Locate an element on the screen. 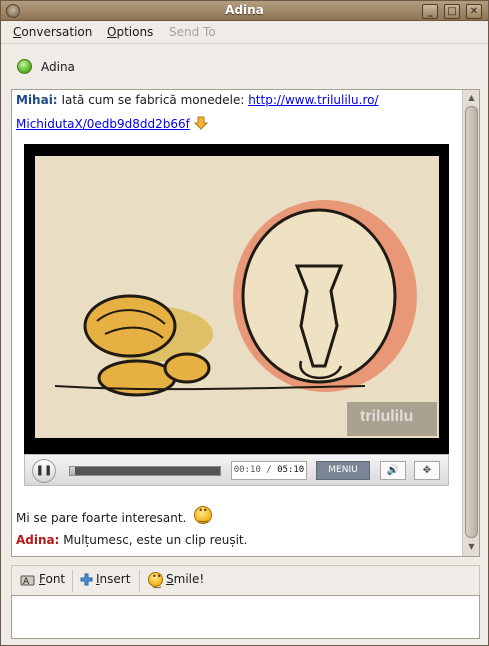 The height and width of the screenshot is (646, 489). scroll-down-icon: ▼ is located at coordinates (471, 547).